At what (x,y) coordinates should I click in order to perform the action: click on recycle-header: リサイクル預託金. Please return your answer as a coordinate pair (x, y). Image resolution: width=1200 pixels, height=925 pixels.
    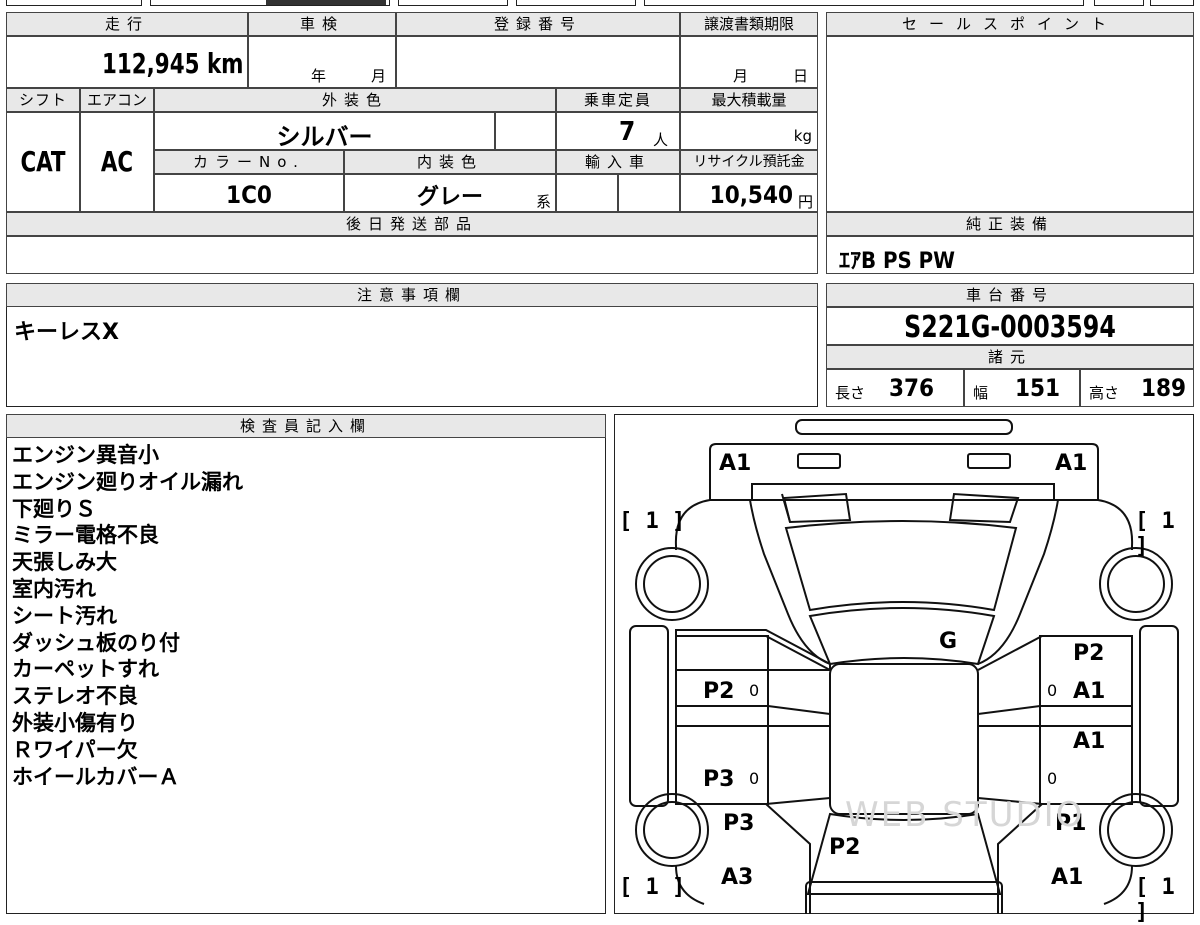
    Looking at the image, I should click on (749, 162).